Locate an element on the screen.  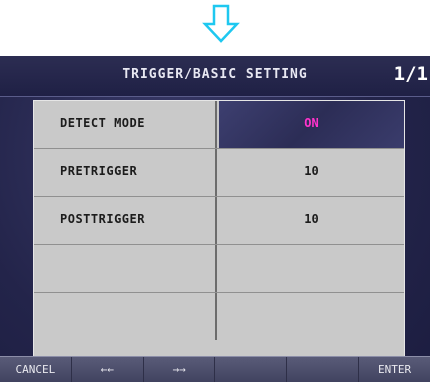
function-key-bar: CANCEL ←← →→ ENTER is located at coordinates (215, 369).